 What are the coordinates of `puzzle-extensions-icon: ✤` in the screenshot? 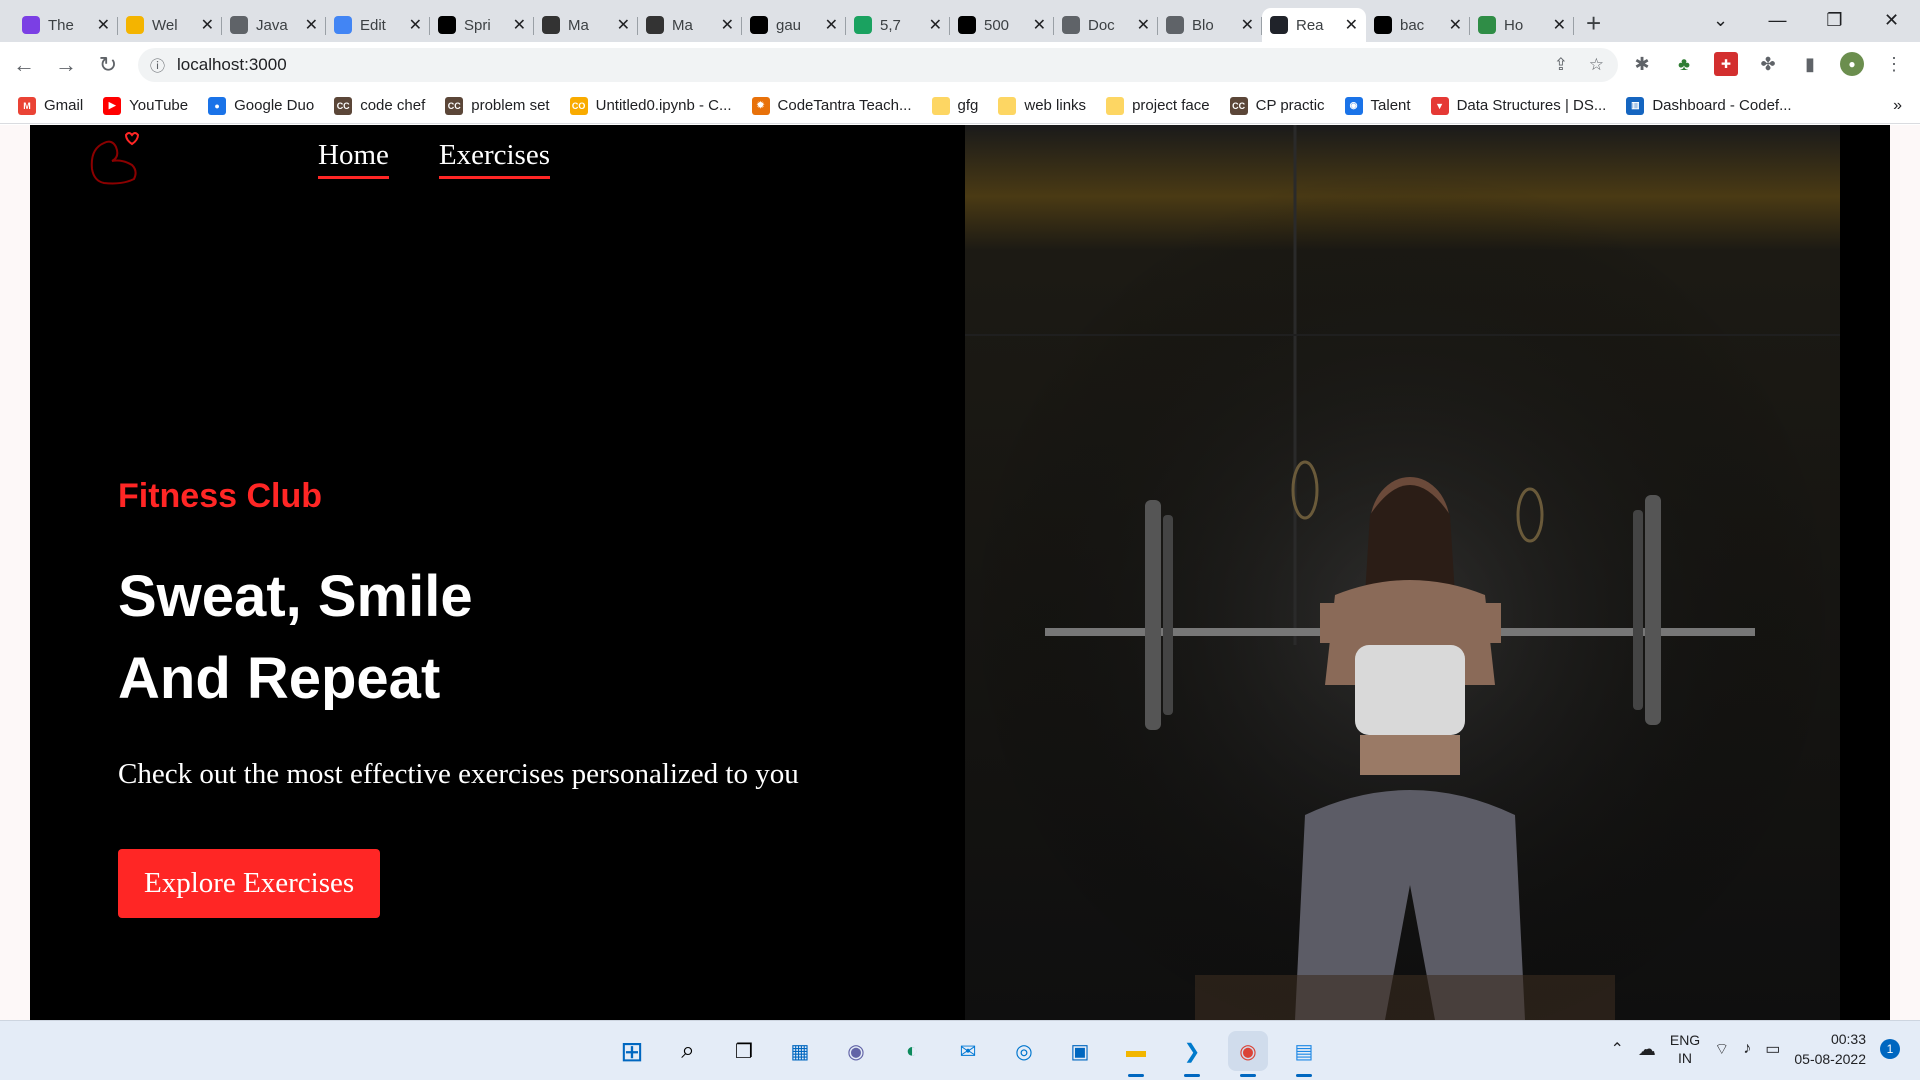 It's located at (1768, 64).